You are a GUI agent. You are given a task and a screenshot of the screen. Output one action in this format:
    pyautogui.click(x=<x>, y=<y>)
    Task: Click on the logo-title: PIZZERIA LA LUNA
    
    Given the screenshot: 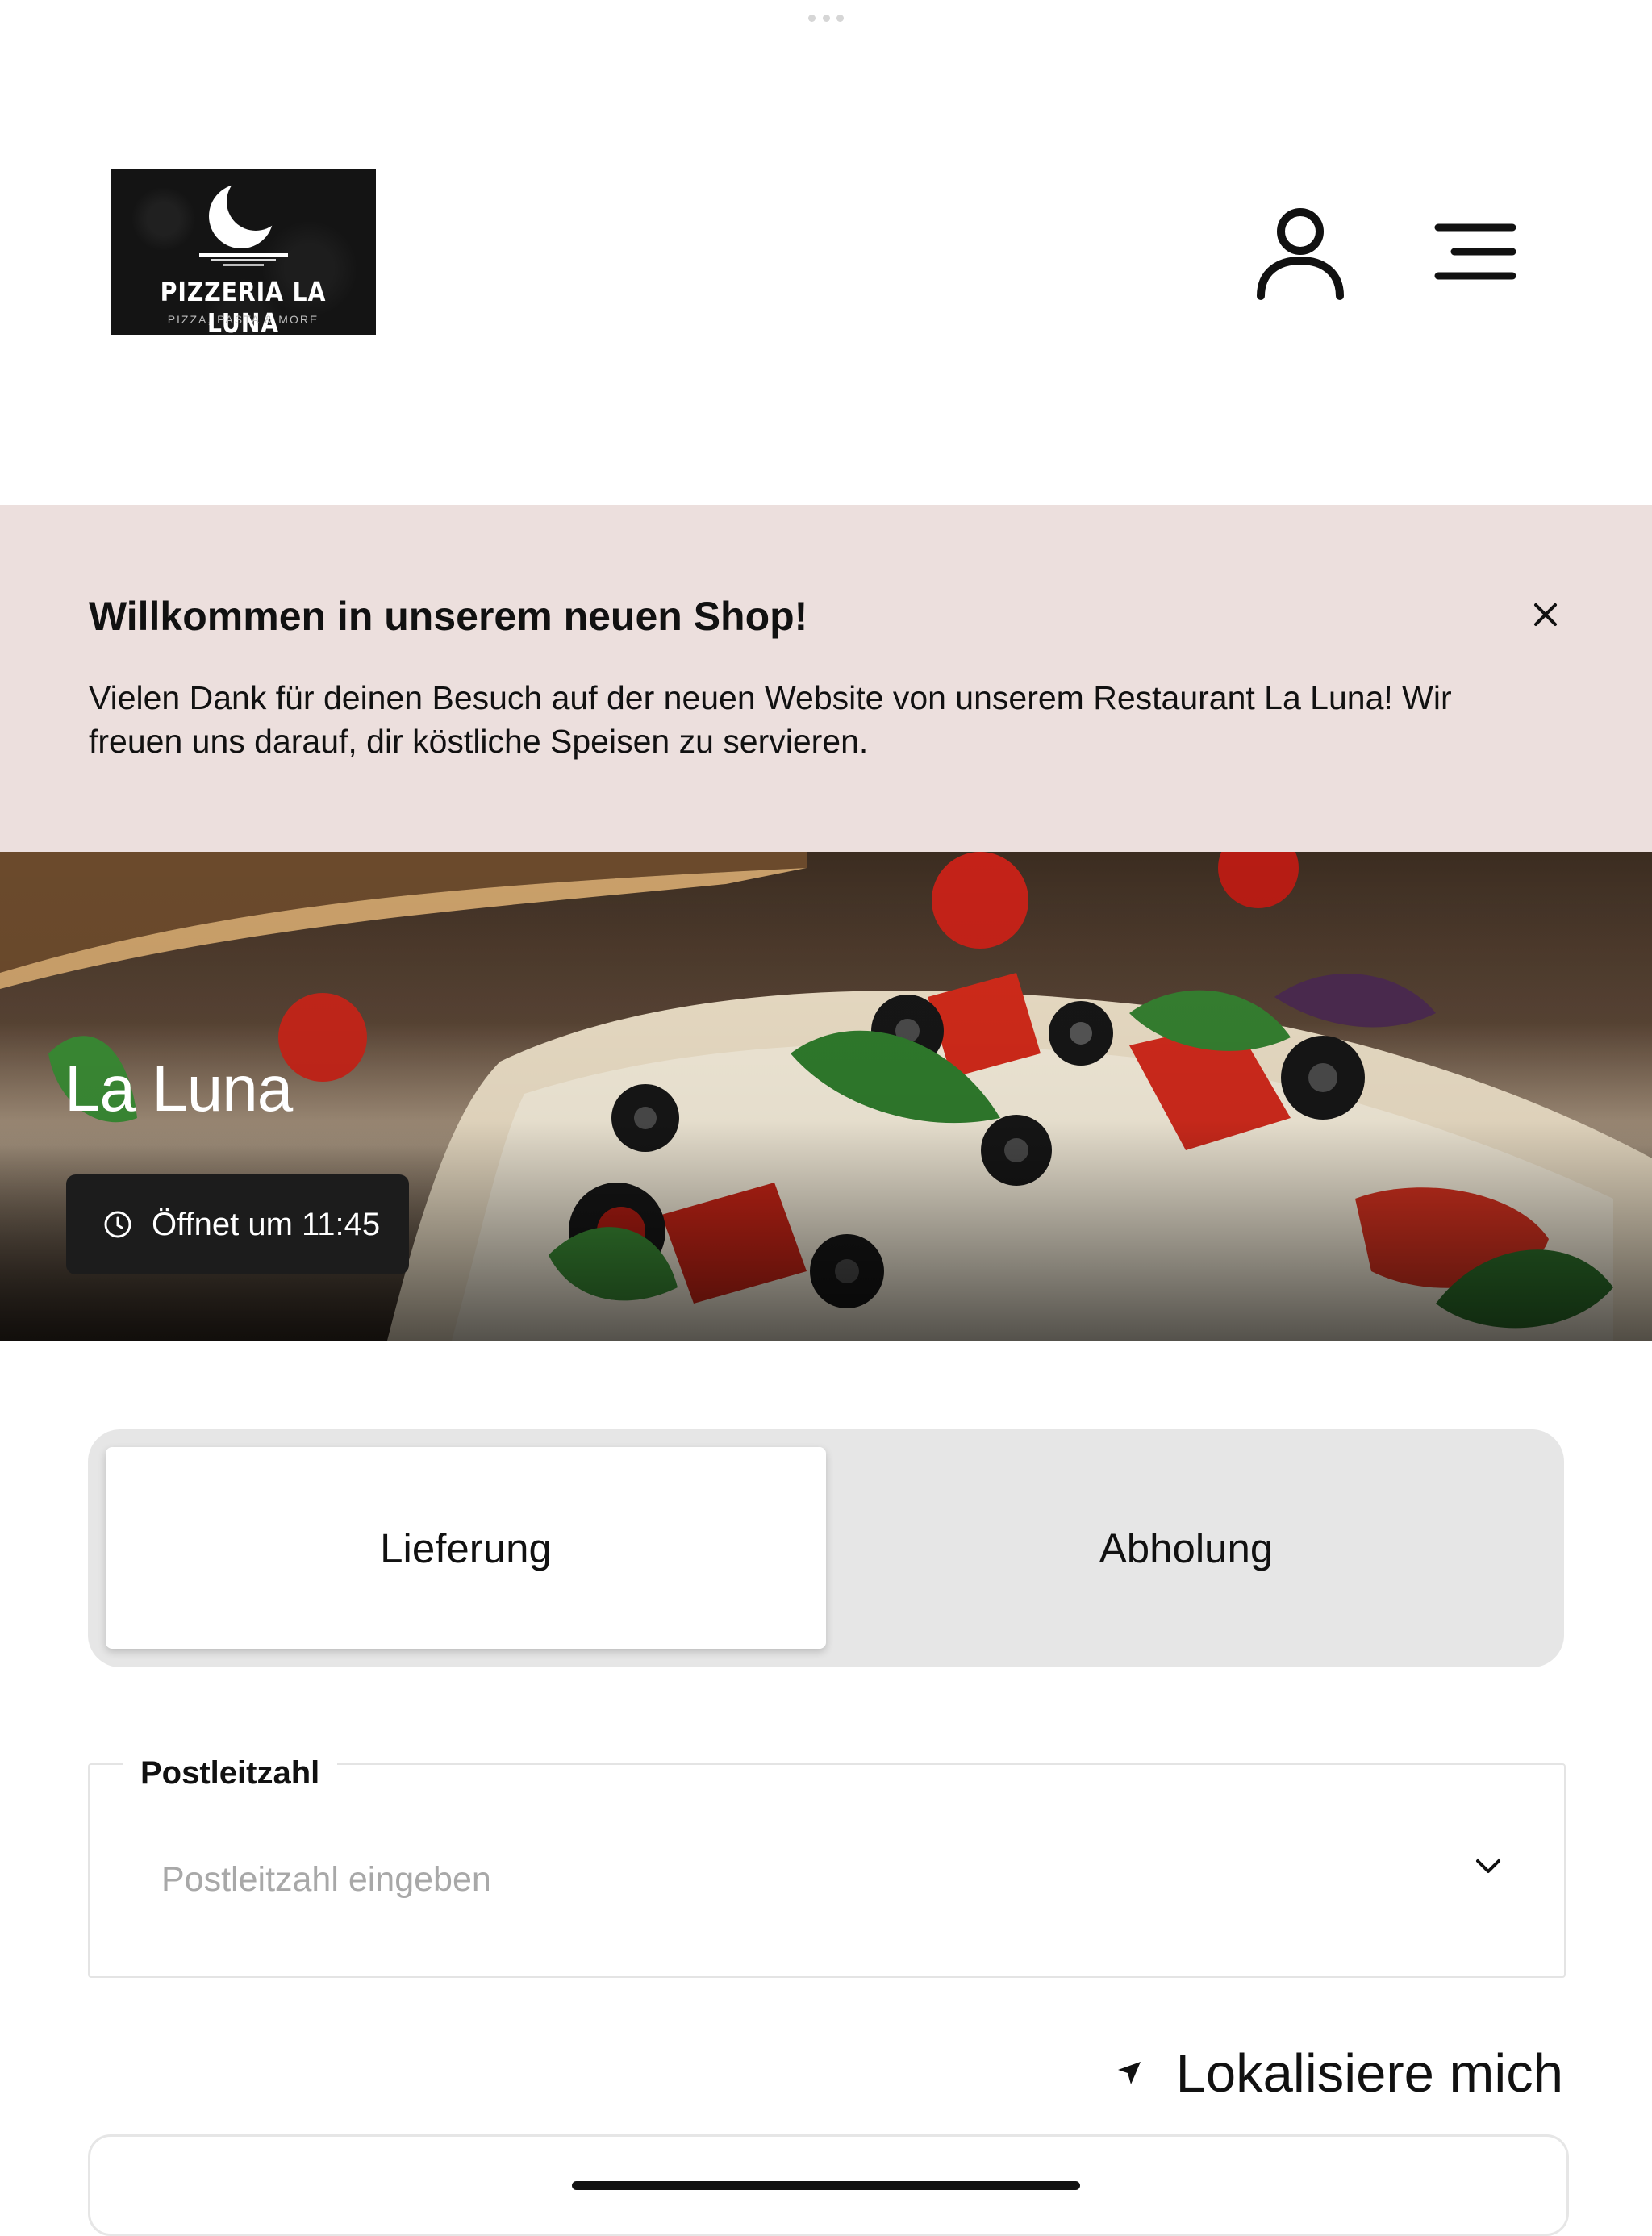 What is the action you would take?
    pyautogui.click(x=244, y=305)
    